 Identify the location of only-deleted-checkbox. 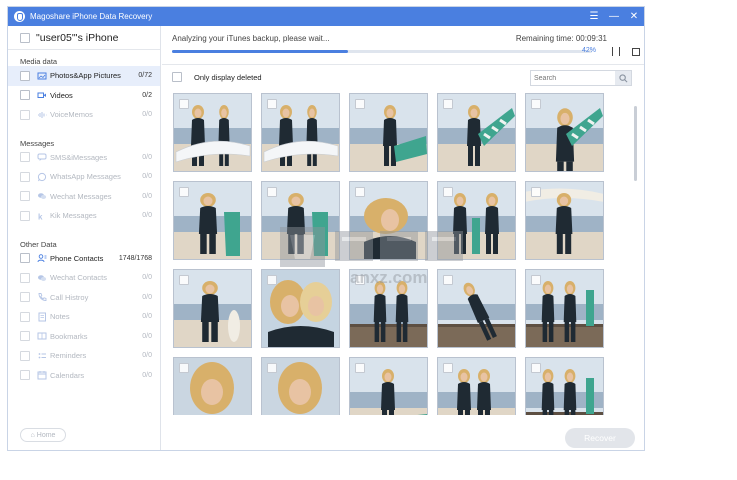
(177, 77).